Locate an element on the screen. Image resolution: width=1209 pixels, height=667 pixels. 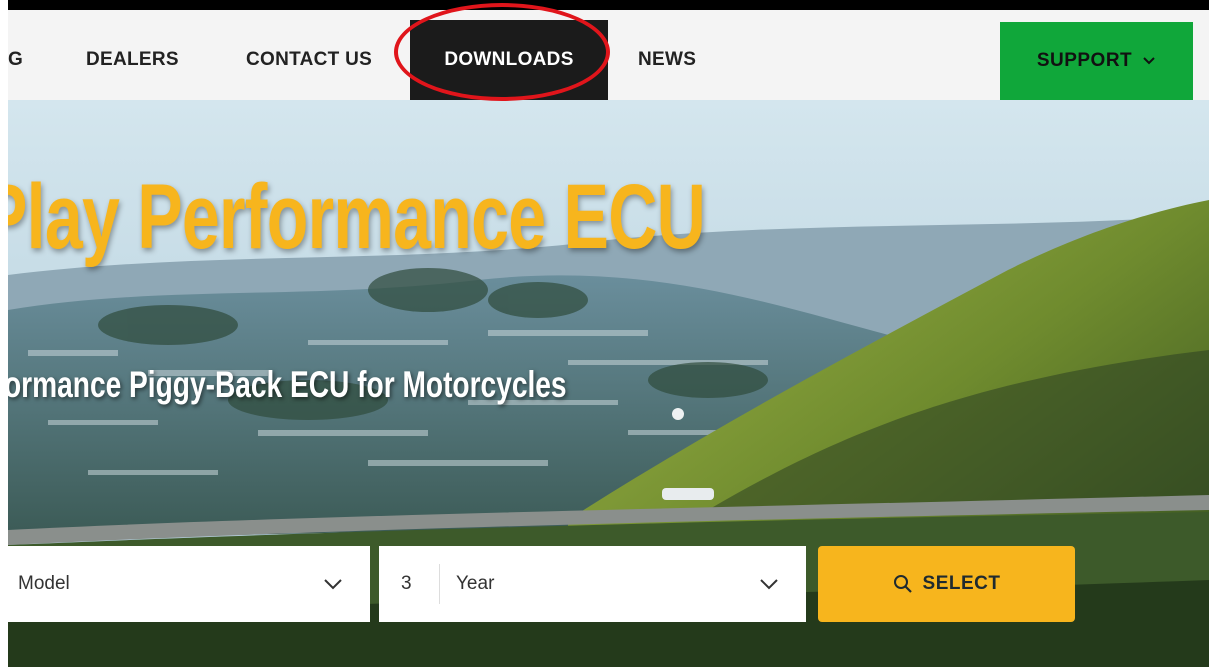
select-button: SELECT is located at coordinates (946, 584).